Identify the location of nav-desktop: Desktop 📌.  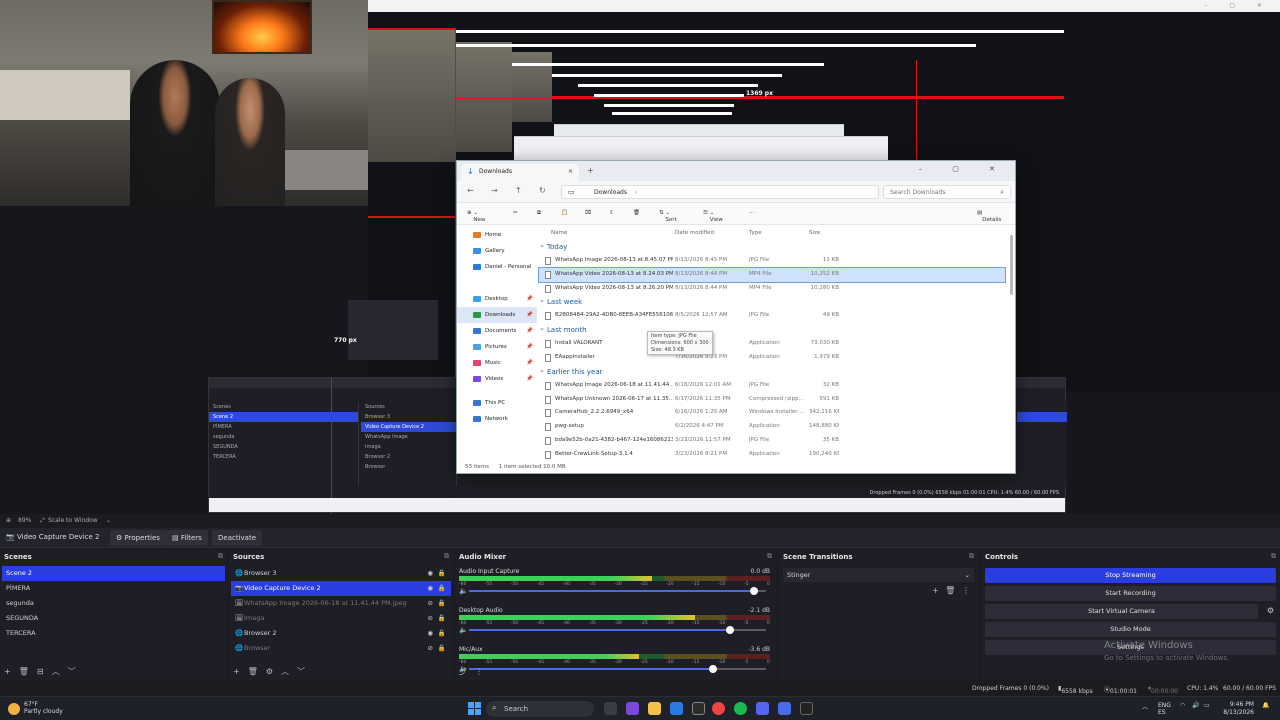
(497, 299).